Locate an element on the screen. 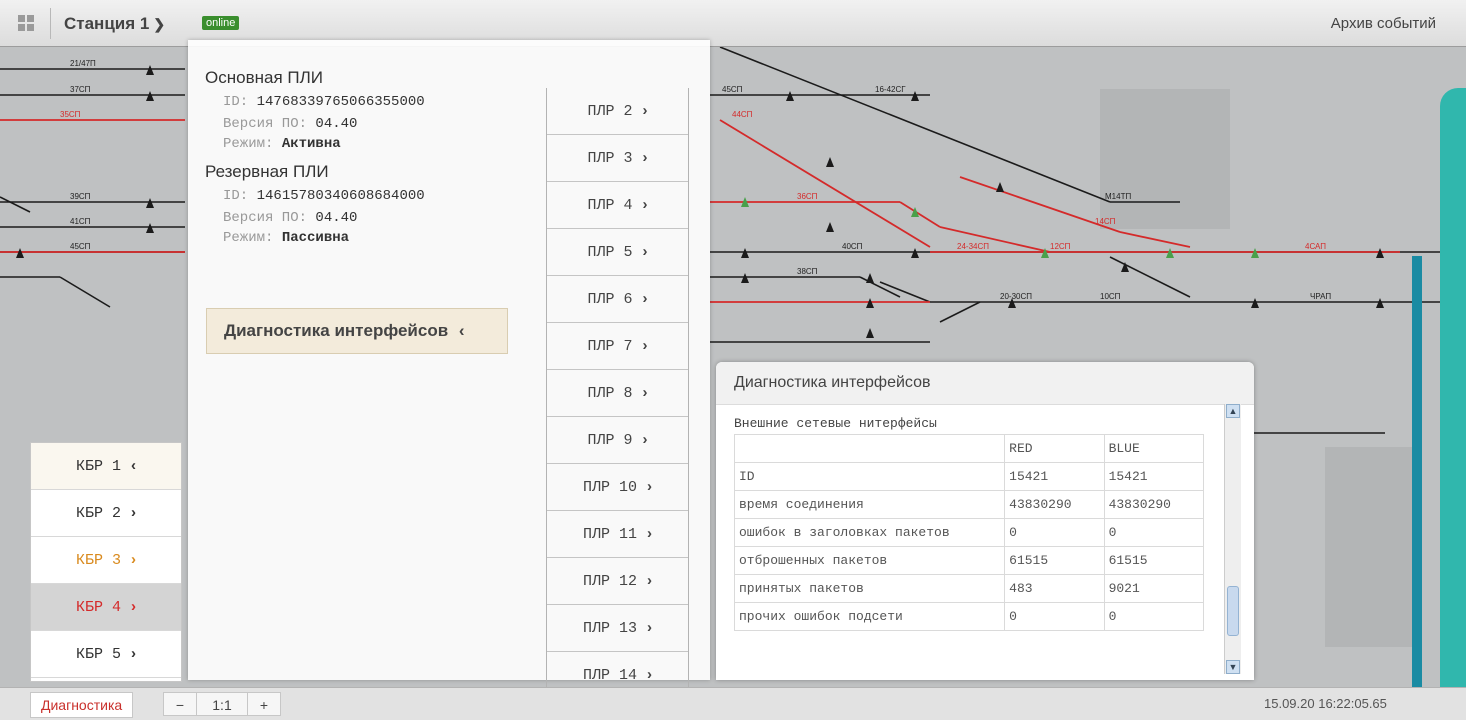  kbr-item: КБР 3 › is located at coordinates (106, 560).